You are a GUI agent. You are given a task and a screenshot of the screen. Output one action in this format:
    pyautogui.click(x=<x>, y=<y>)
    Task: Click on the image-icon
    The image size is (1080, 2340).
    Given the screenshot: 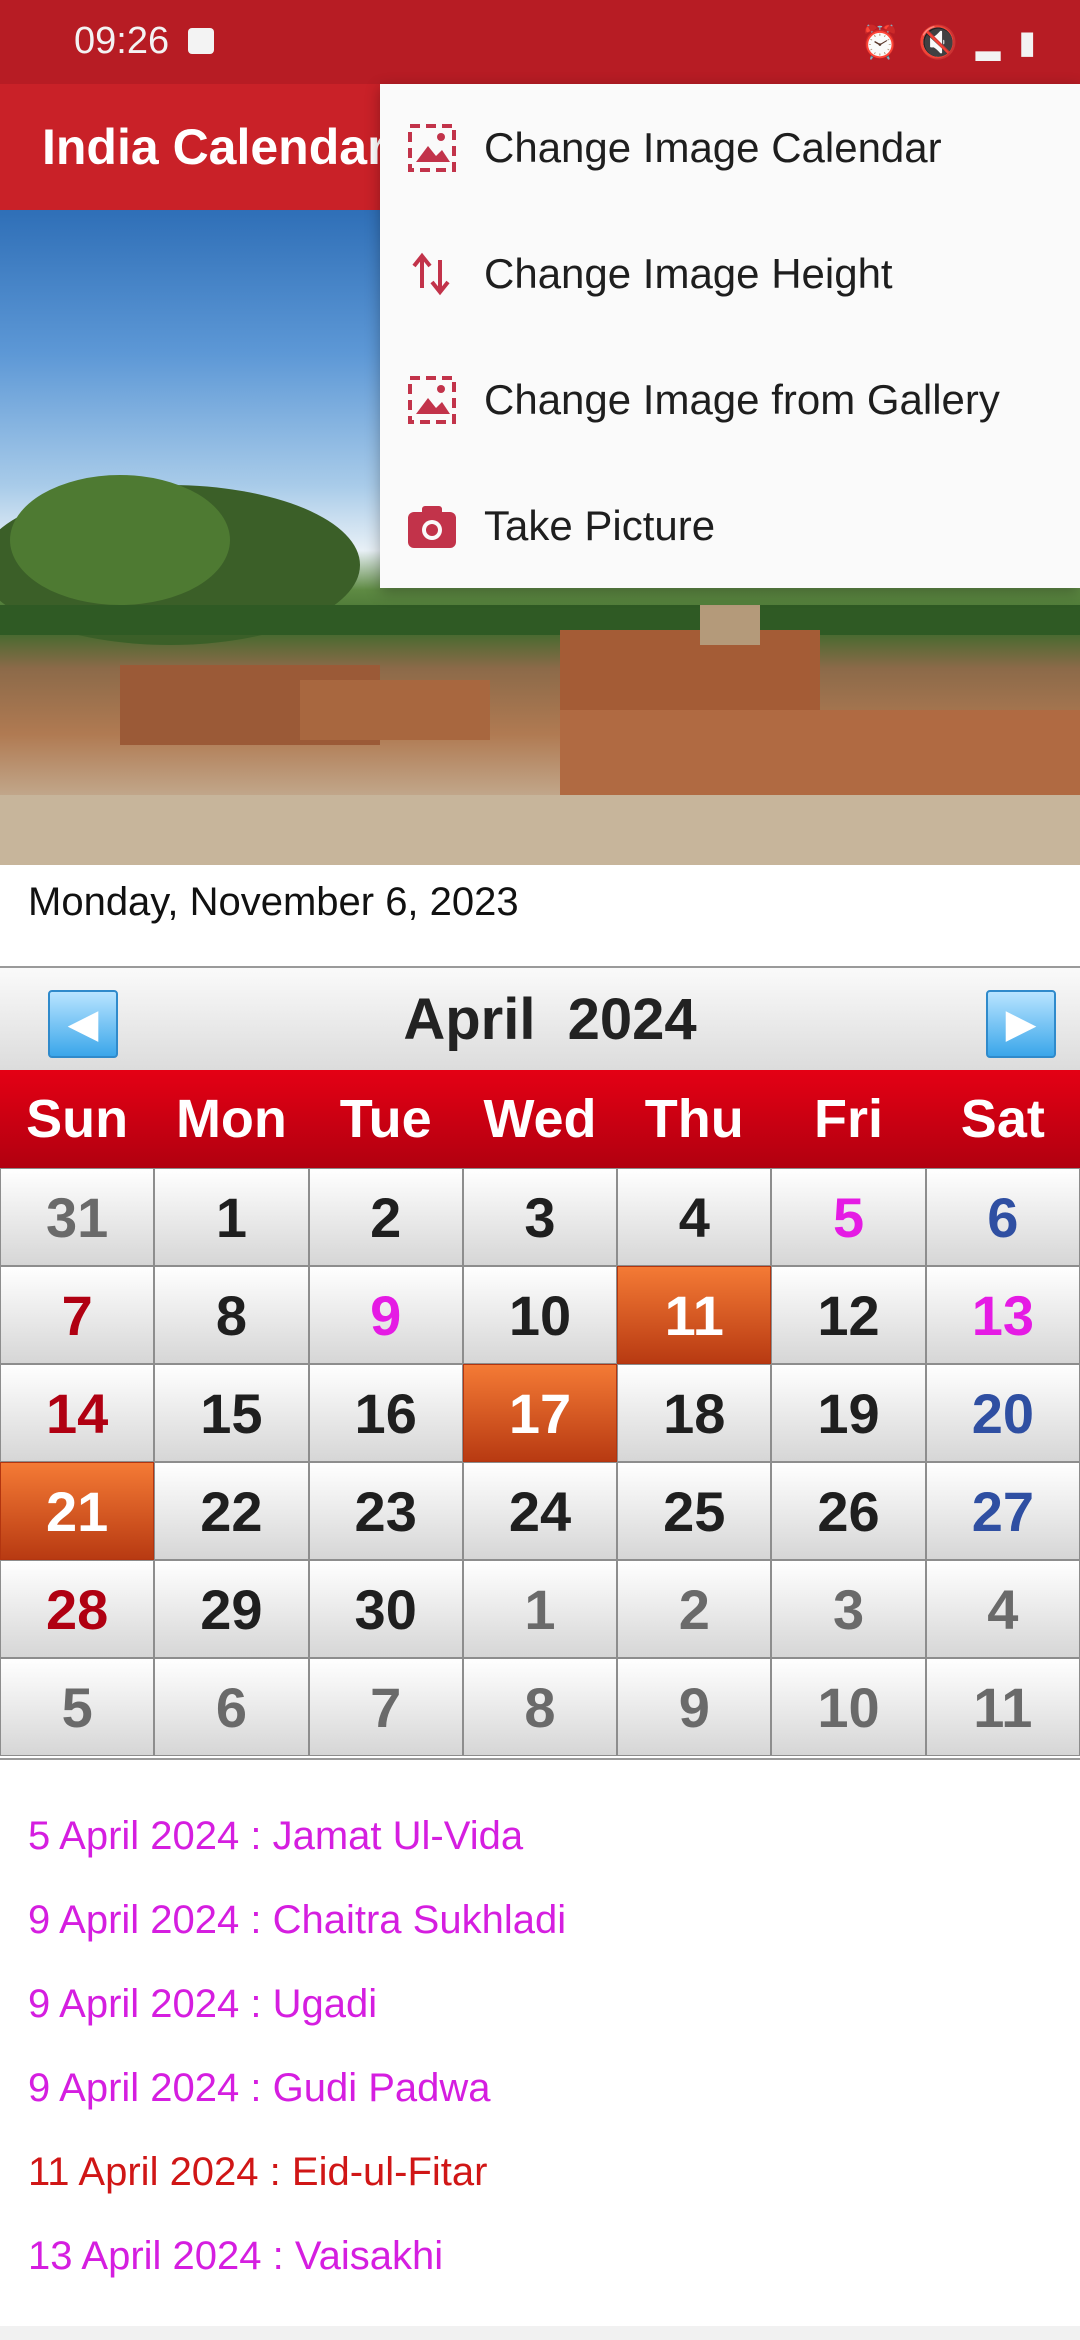 What is the action you would take?
    pyautogui.click(x=432, y=148)
    